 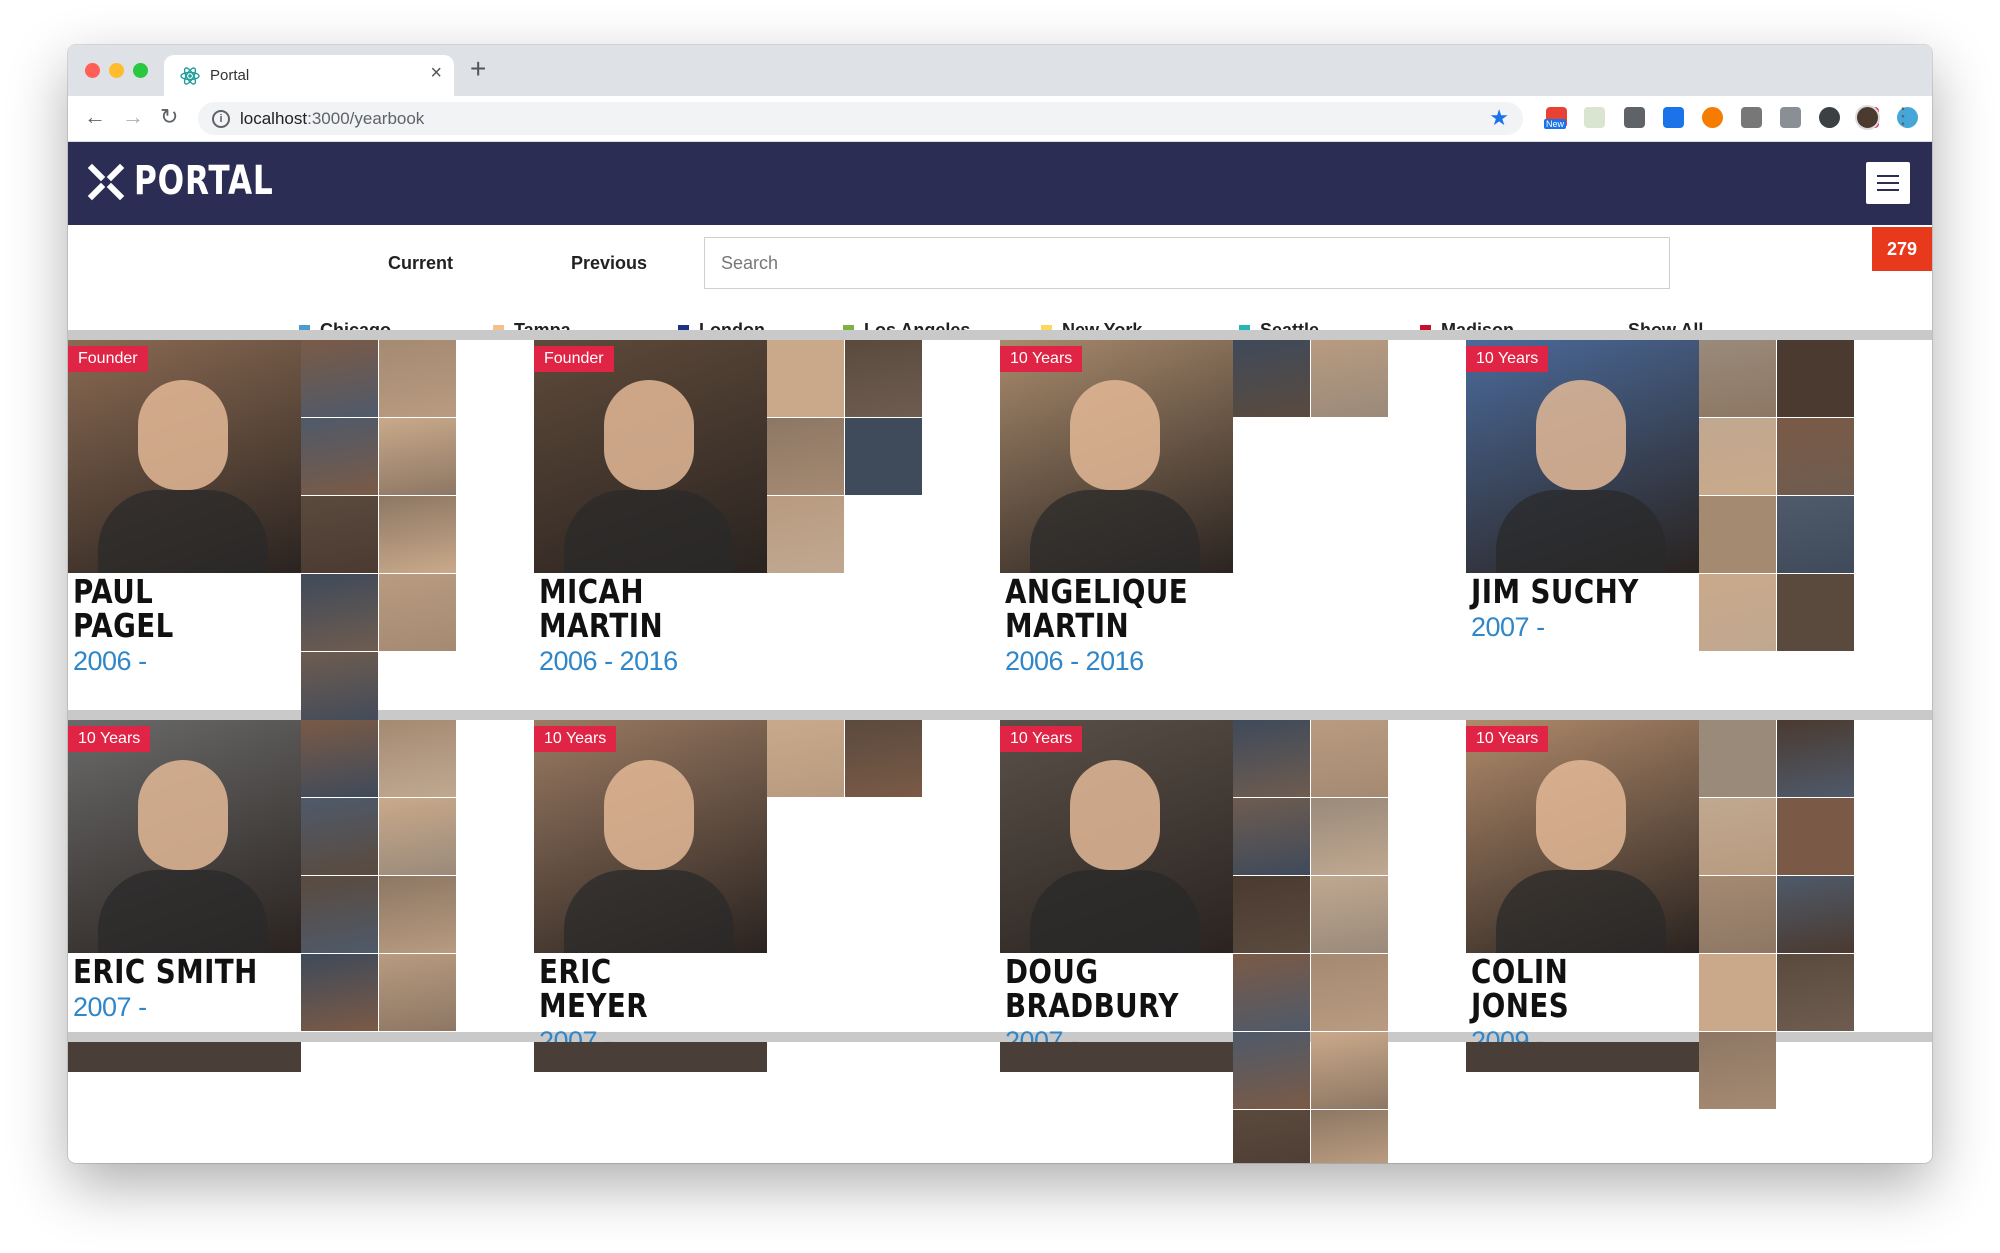 I want to click on calendar-extension-icon, so click(x=1634, y=117).